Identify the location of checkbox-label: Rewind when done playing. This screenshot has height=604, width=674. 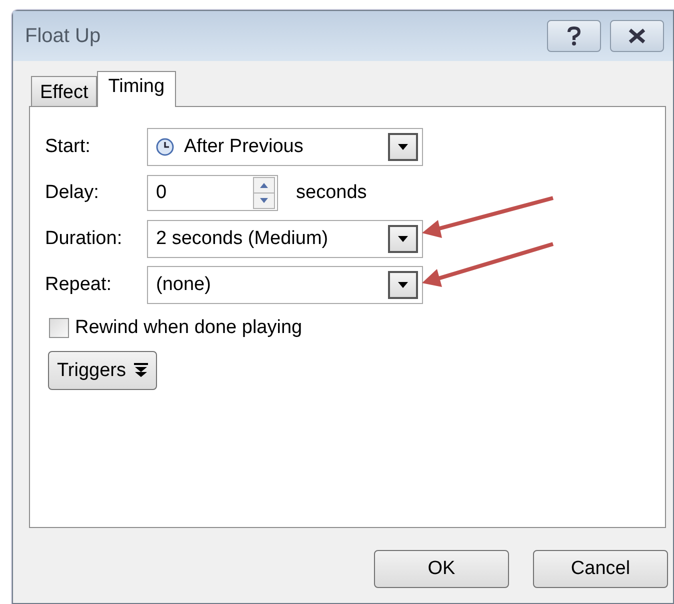
(188, 328).